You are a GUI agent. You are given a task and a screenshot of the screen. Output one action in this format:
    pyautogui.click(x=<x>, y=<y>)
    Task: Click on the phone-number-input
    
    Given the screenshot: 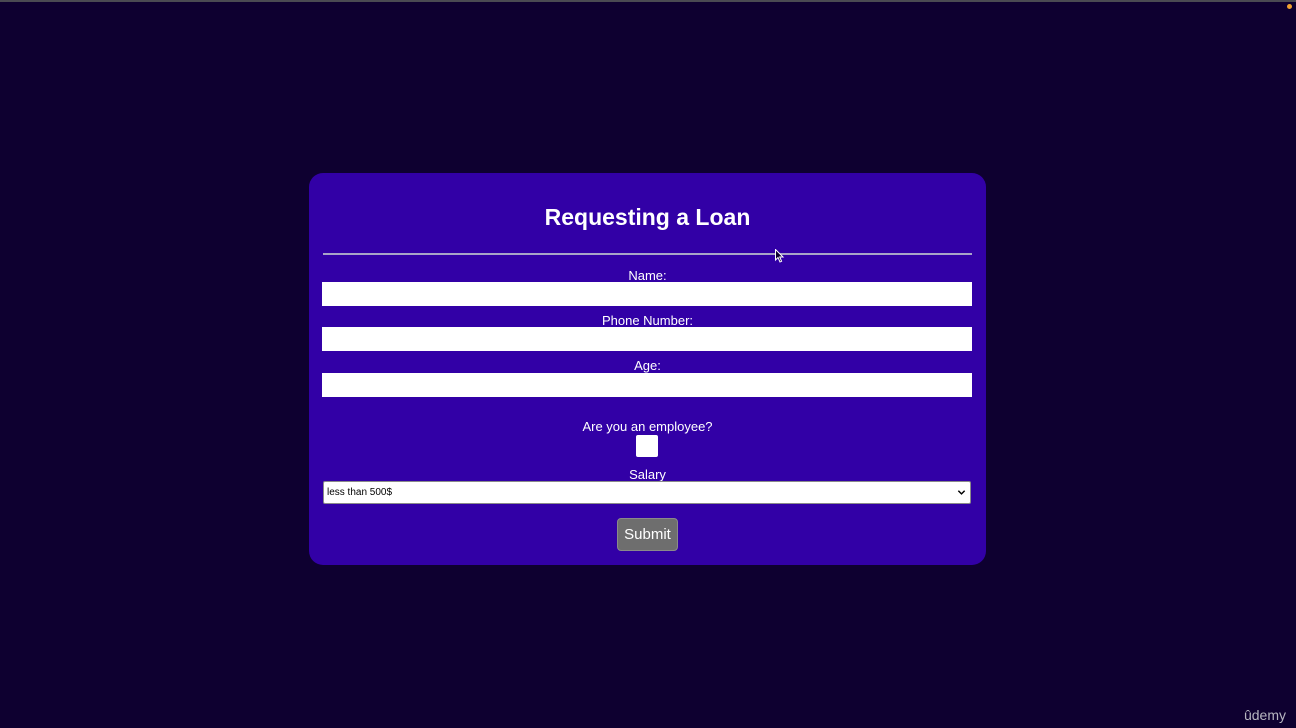 What is the action you would take?
    pyautogui.click(x=647, y=339)
    